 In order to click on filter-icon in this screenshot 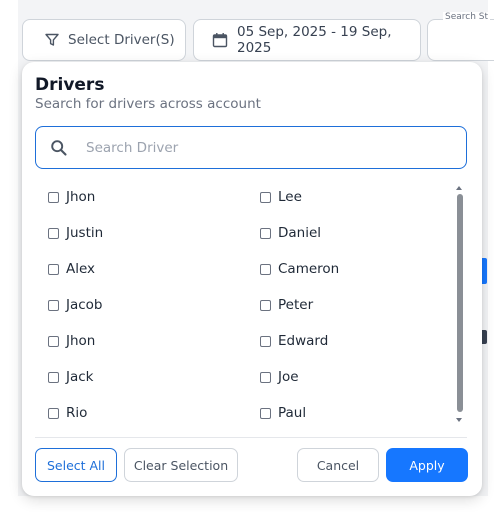, I will do `click(52, 39)`.